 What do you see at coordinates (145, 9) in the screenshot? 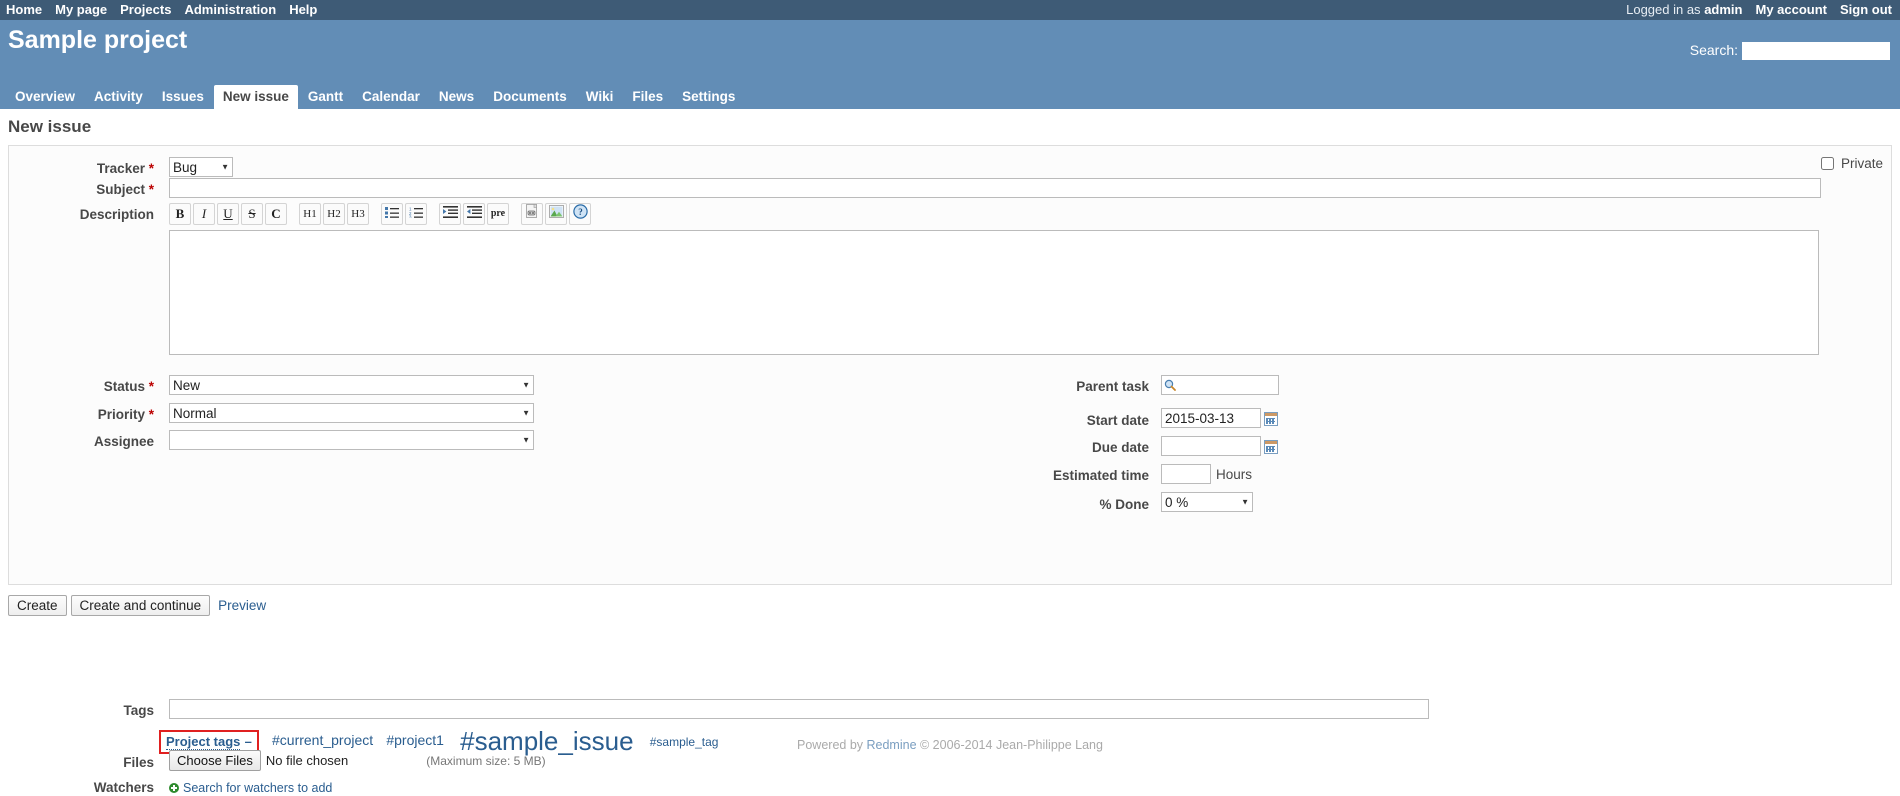
I see `top-menu-projects: Projects` at bounding box center [145, 9].